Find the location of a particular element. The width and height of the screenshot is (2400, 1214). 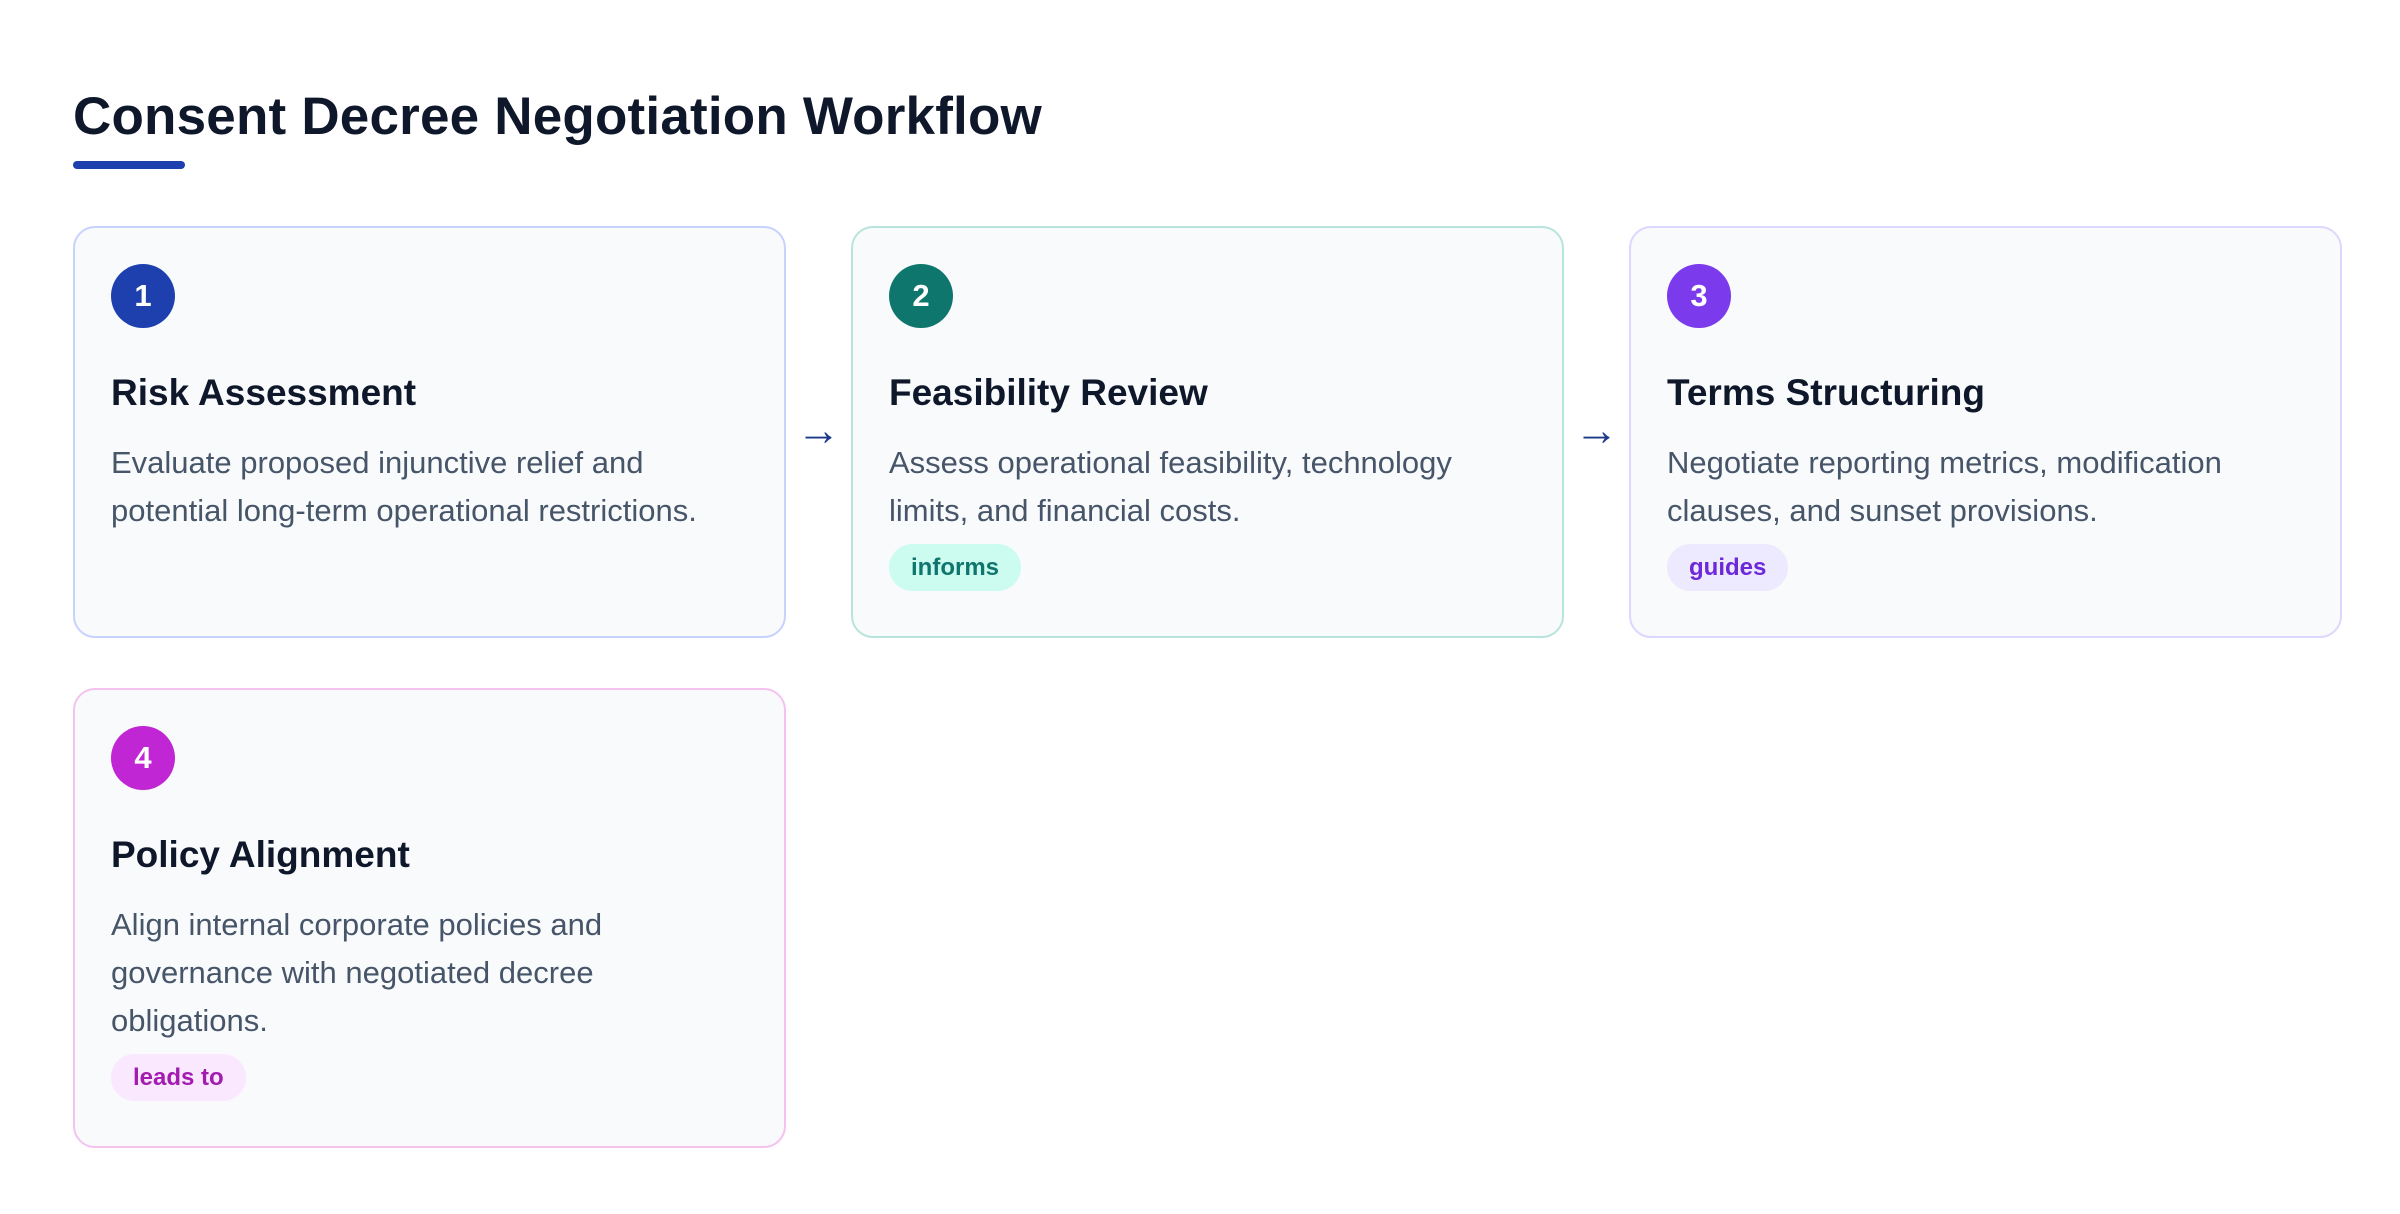

step-number-badge: 3 is located at coordinates (1699, 296).